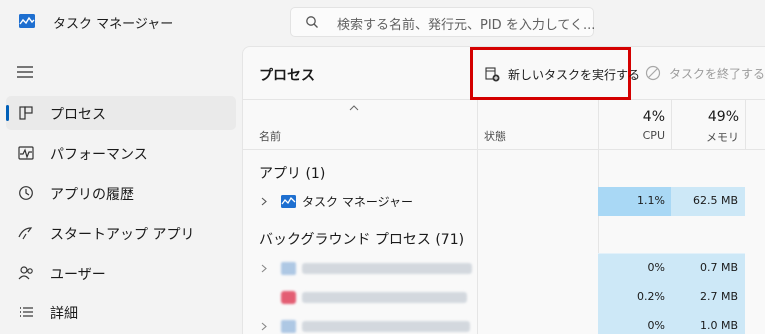  I want to click on details-icon, so click(26, 312).